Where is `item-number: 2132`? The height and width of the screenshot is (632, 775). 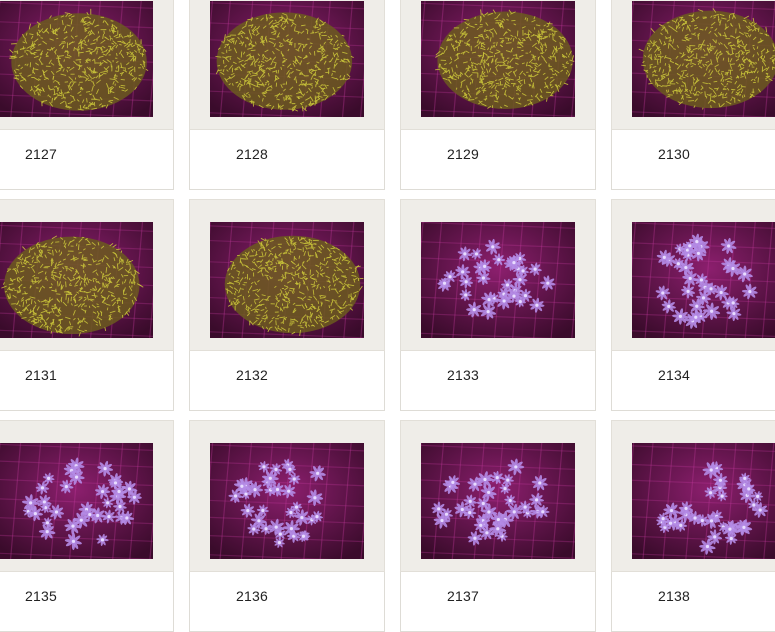
item-number: 2132 is located at coordinates (252, 375).